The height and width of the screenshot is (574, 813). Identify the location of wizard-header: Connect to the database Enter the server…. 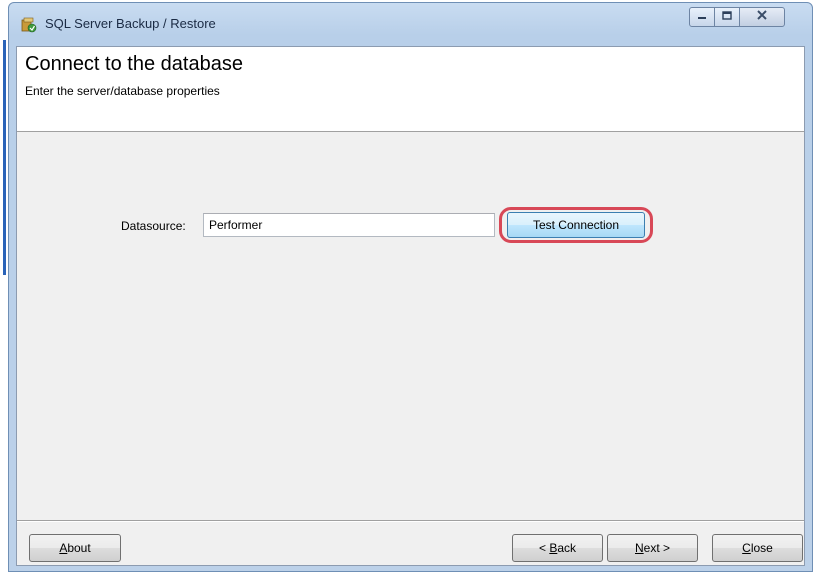
(410, 89).